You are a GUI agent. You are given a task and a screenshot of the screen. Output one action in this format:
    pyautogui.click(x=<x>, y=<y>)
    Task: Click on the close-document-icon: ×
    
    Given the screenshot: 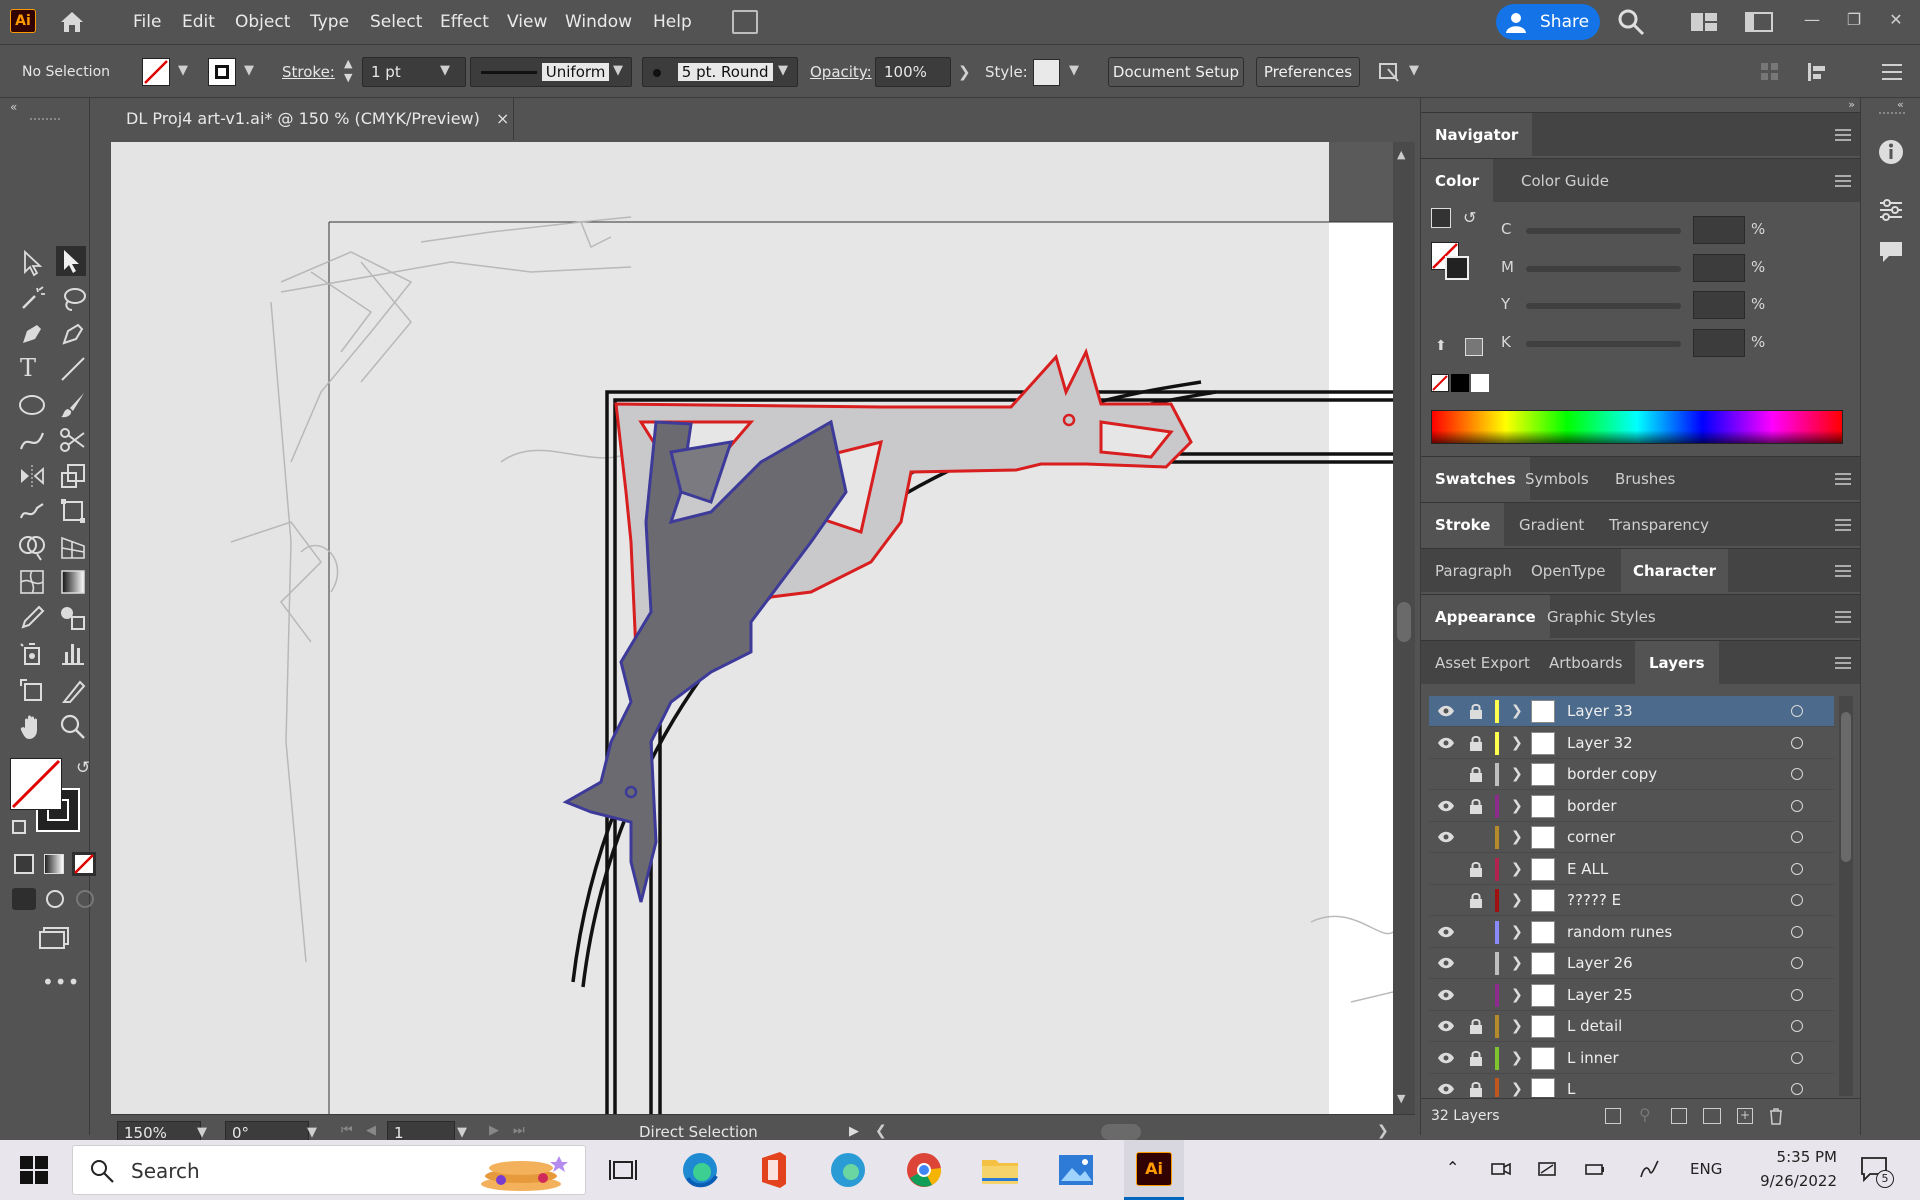 What is the action you would take?
    pyautogui.click(x=506, y=119)
    